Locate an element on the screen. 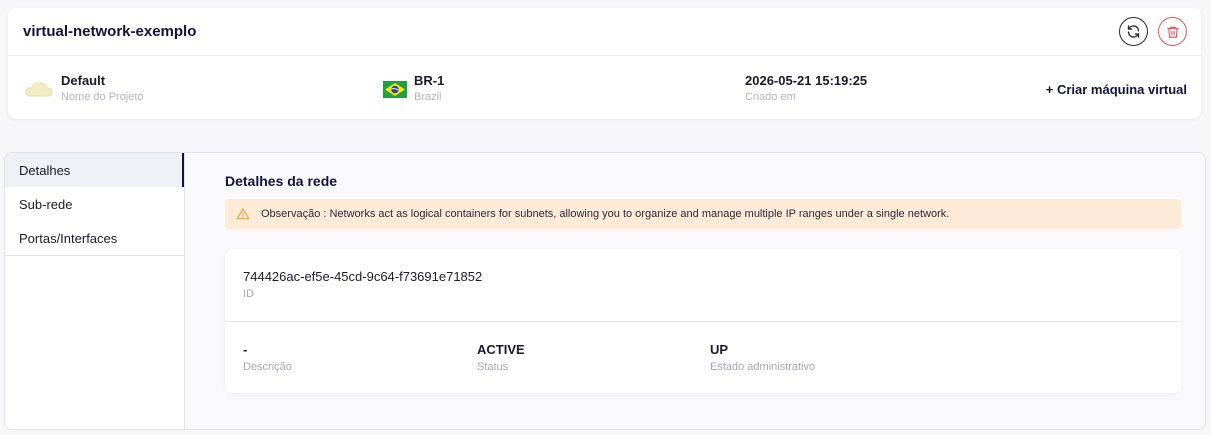 The height and width of the screenshot is (435, 1211). network-id-label: ID is located at coordinates (248, 294).